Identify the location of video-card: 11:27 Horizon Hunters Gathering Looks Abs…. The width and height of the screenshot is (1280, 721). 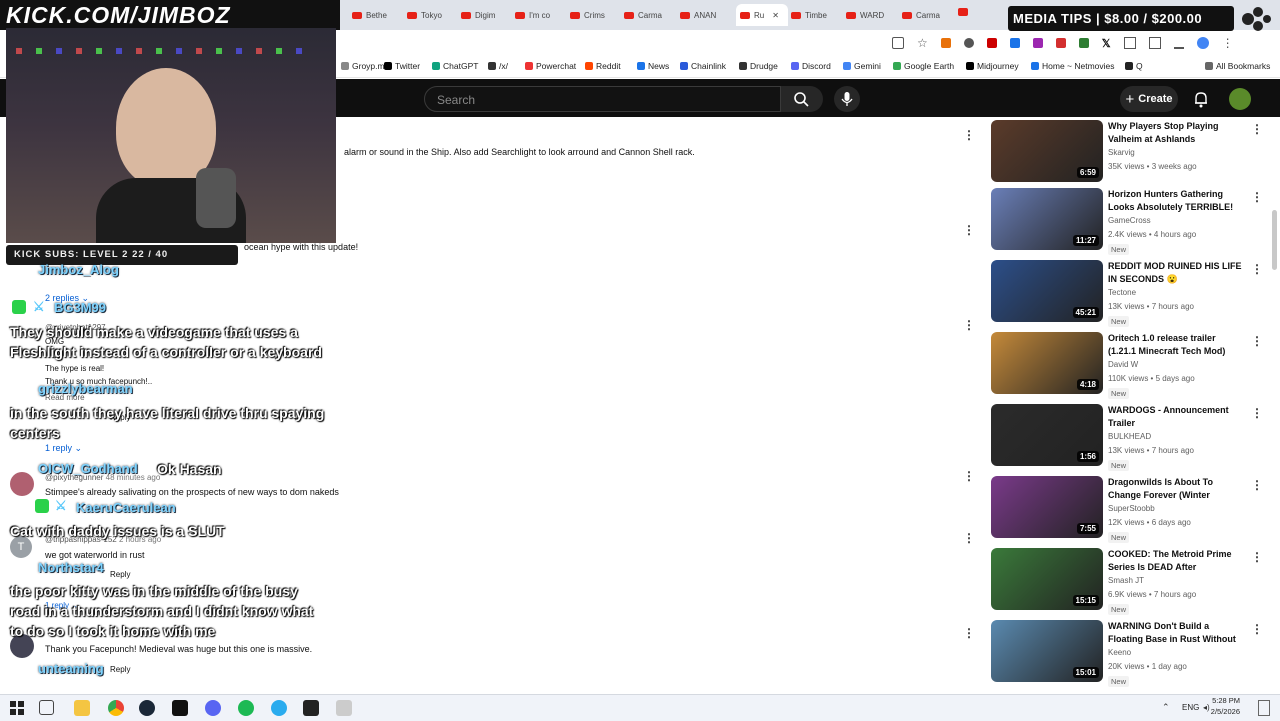
(1127, 221).